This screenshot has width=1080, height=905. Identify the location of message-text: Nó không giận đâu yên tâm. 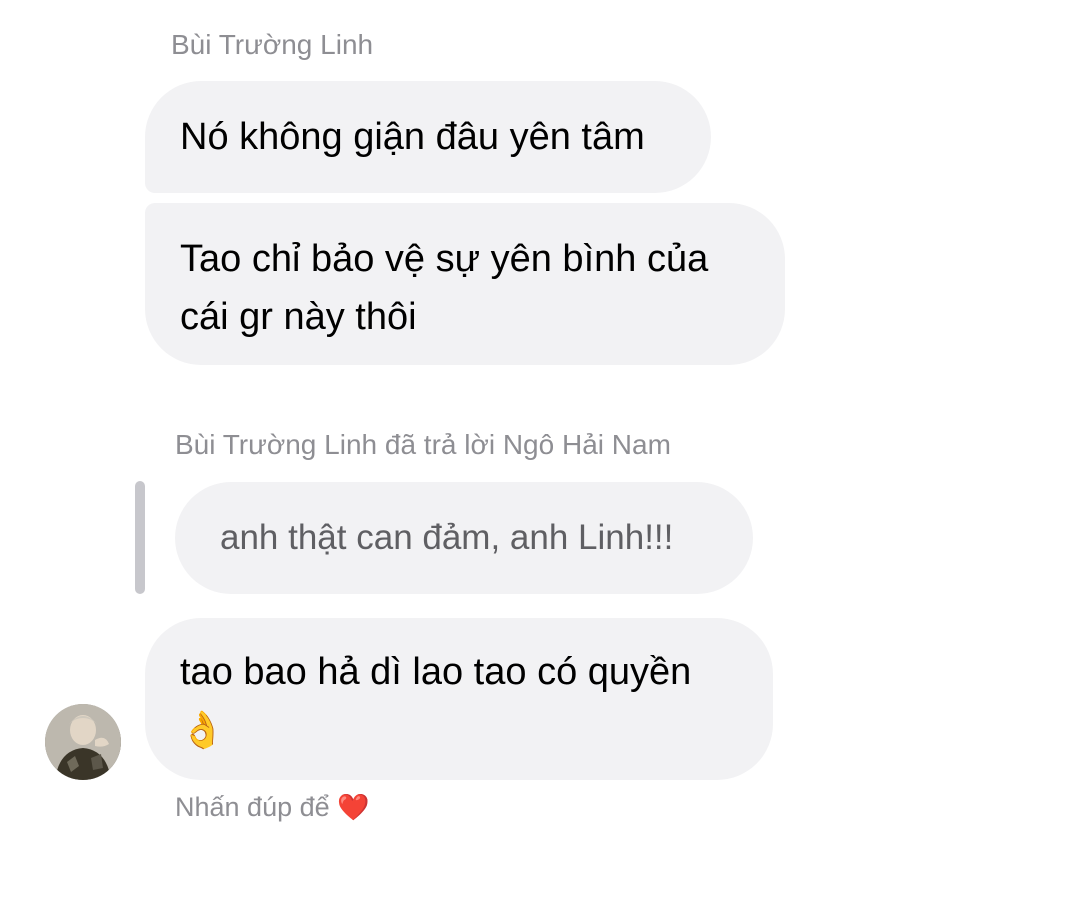
(412, 137).